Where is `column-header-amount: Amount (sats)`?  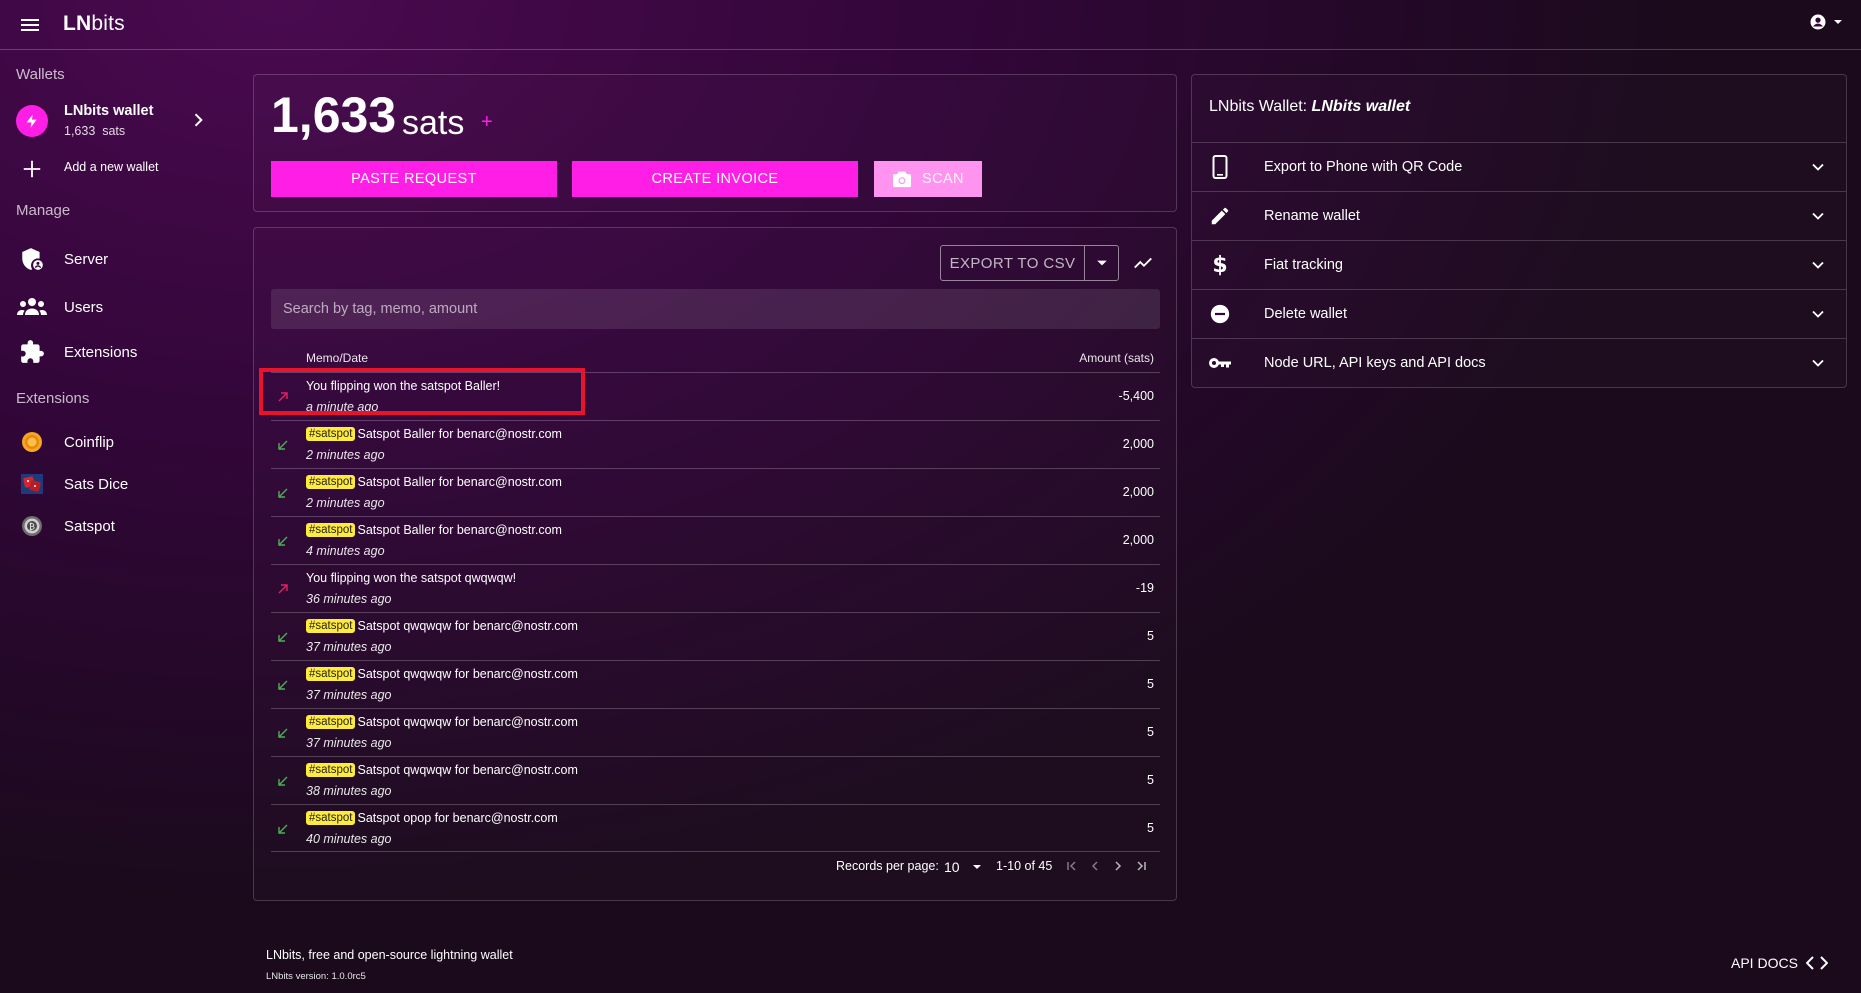 column-header-amount: Amount (sats) is located at coordinates (1116, 358).